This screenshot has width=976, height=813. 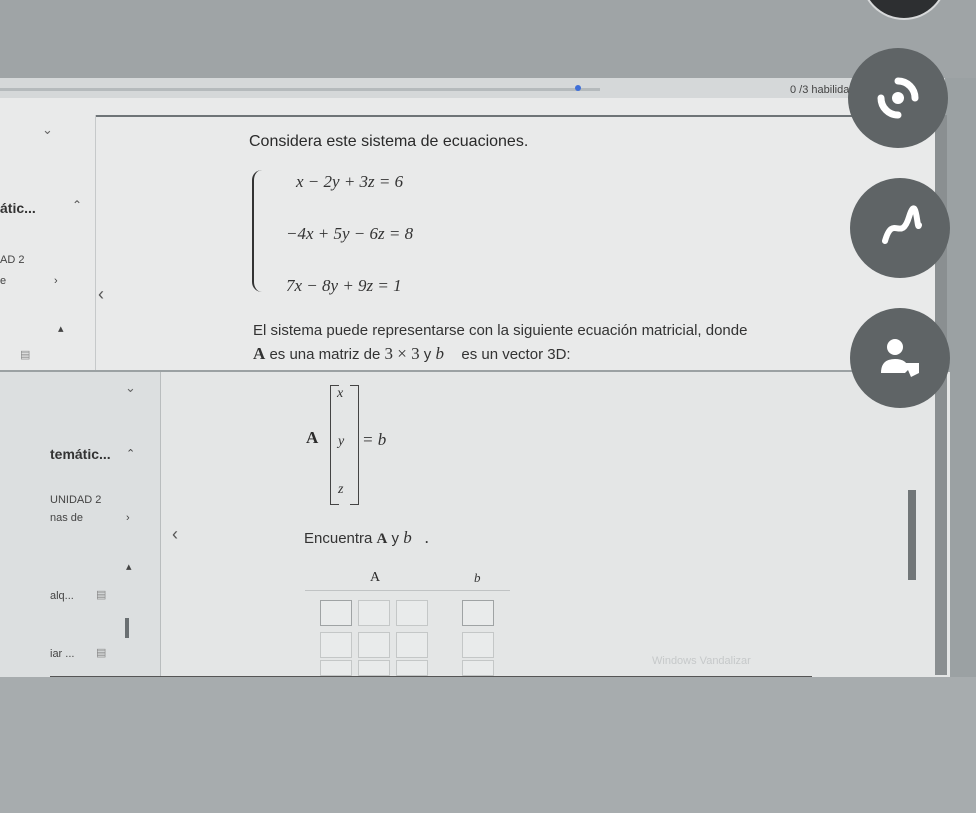 What do you see at coordinates (395, 538) in the screenshot?
I see `prompt-and: y` at bounding box center [395, 538].